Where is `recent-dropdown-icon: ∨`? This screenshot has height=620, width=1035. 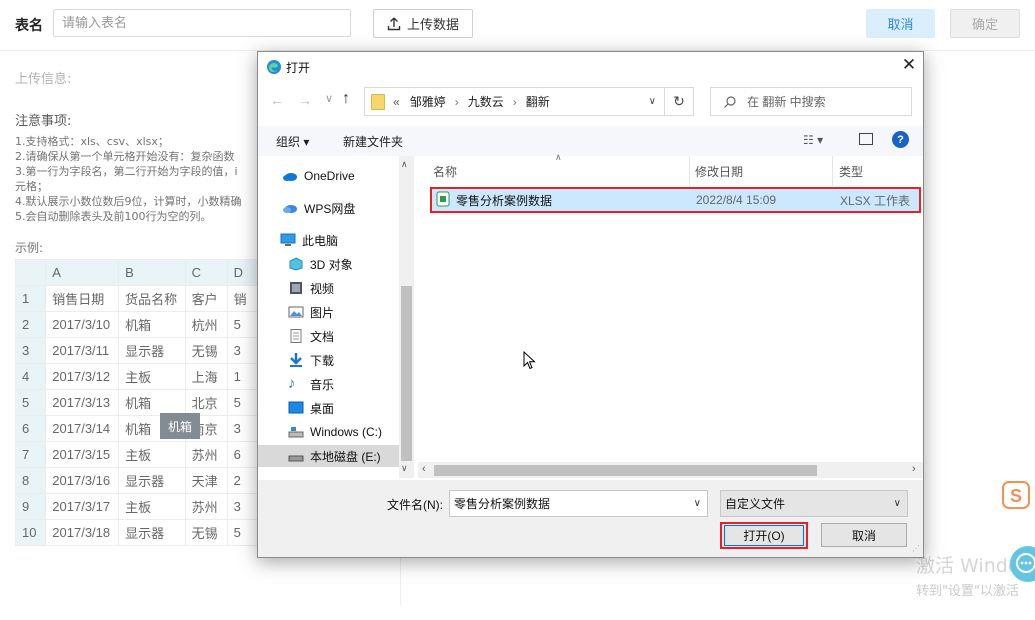 recent-dropdown-icon: ∨ is located at coordinates (329, 98).